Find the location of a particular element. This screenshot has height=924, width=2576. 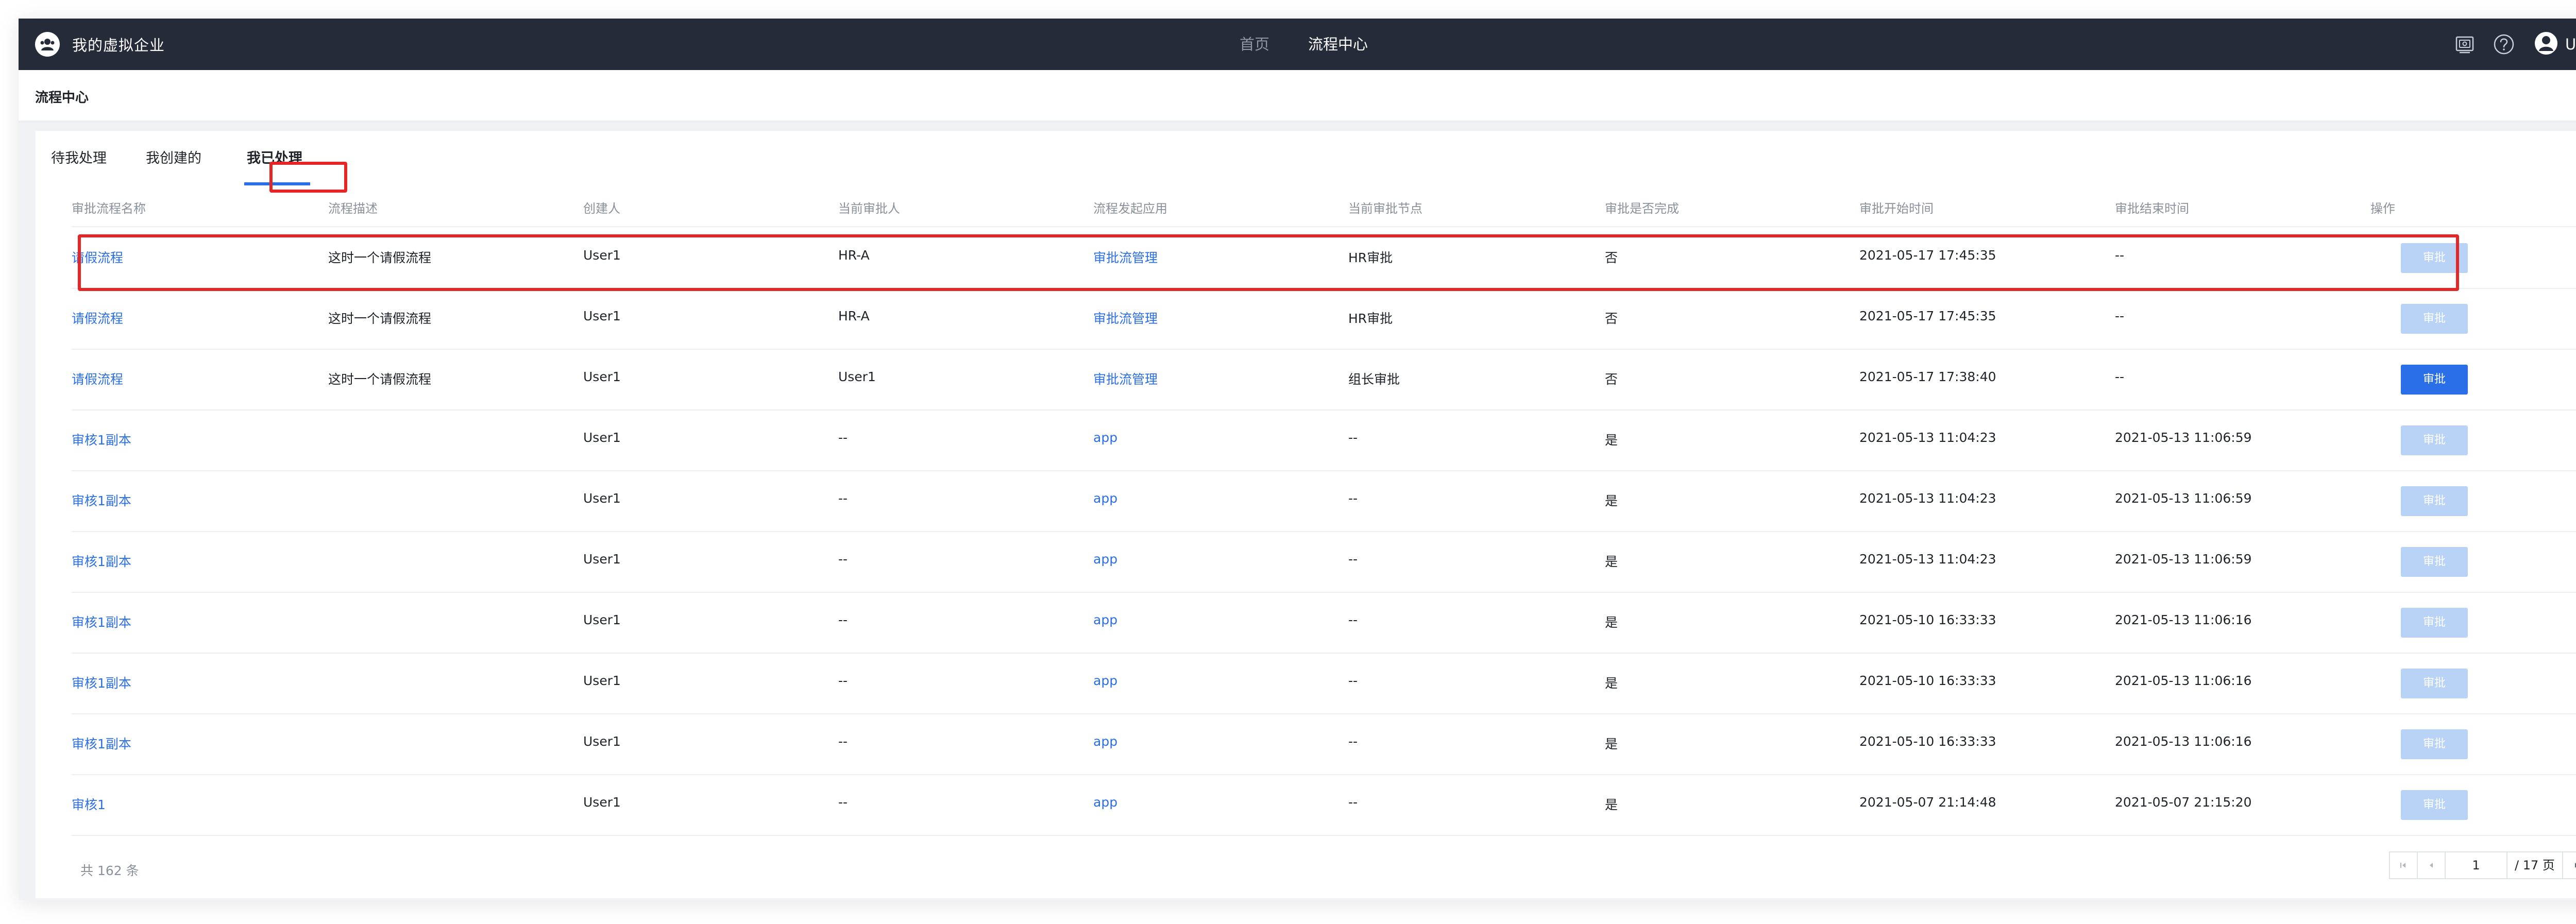

end-time-cell: -- is located at coordinates (2120, 376).